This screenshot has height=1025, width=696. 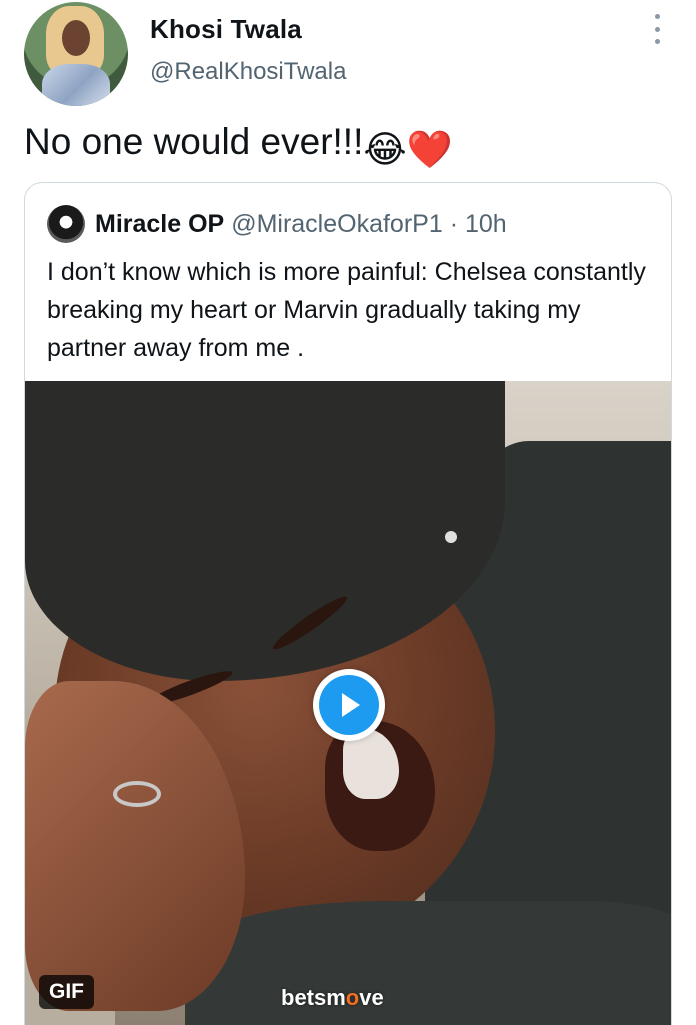 I want to click on watermark-text-accent: o, so click(x=352, y=997).